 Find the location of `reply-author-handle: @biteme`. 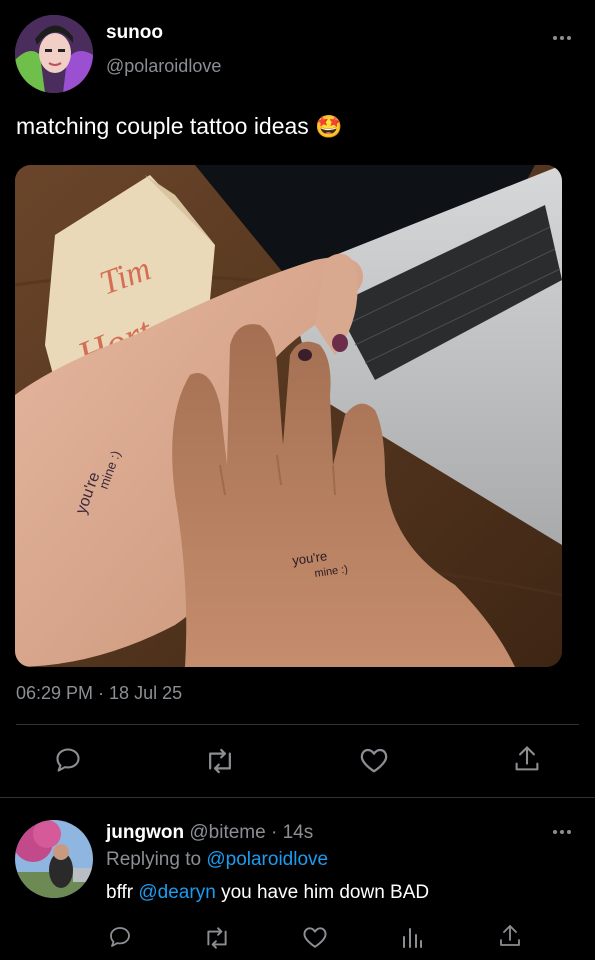

reply-author-handle: @biteme is located at coordinates (227, 832).